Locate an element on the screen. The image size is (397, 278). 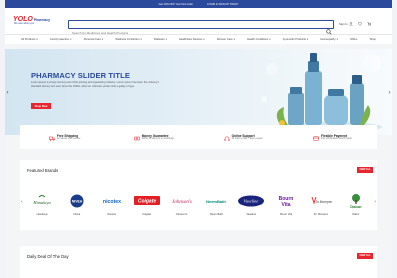
svg-text: Himalaya is located at coordinates (41, 202).